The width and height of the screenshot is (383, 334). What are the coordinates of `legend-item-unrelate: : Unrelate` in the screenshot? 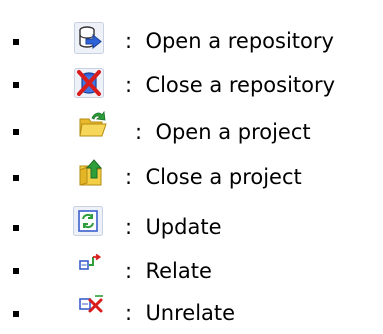 It's located at (191, 308).